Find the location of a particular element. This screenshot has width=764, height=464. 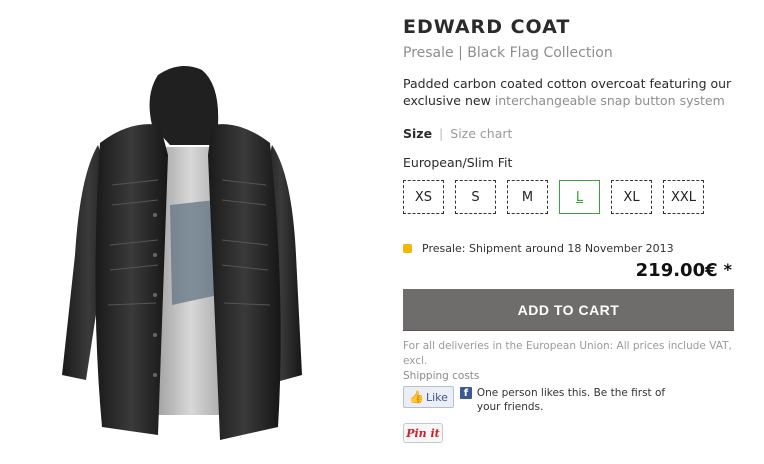

facebook-icon: f is located at coordinates (465, 393).